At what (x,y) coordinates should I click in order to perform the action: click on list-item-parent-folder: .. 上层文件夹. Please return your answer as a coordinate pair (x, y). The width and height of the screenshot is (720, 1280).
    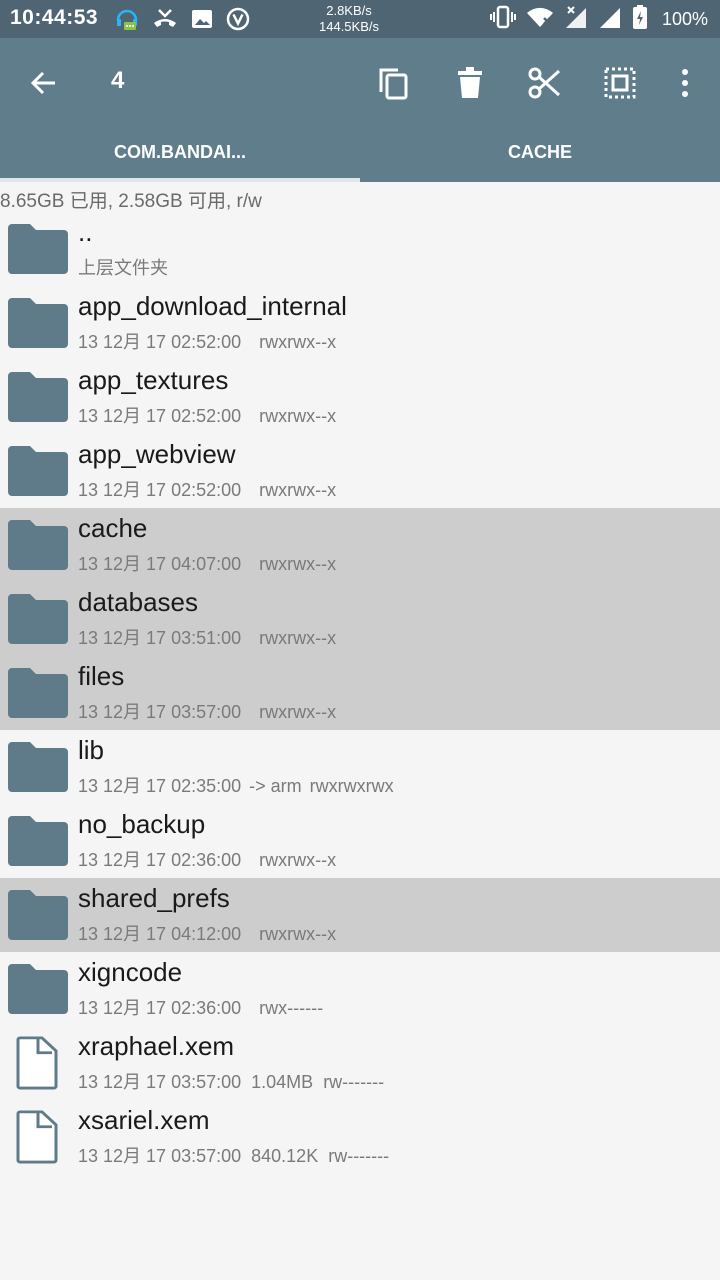
    Looking at the image, I should click on (360, 249).